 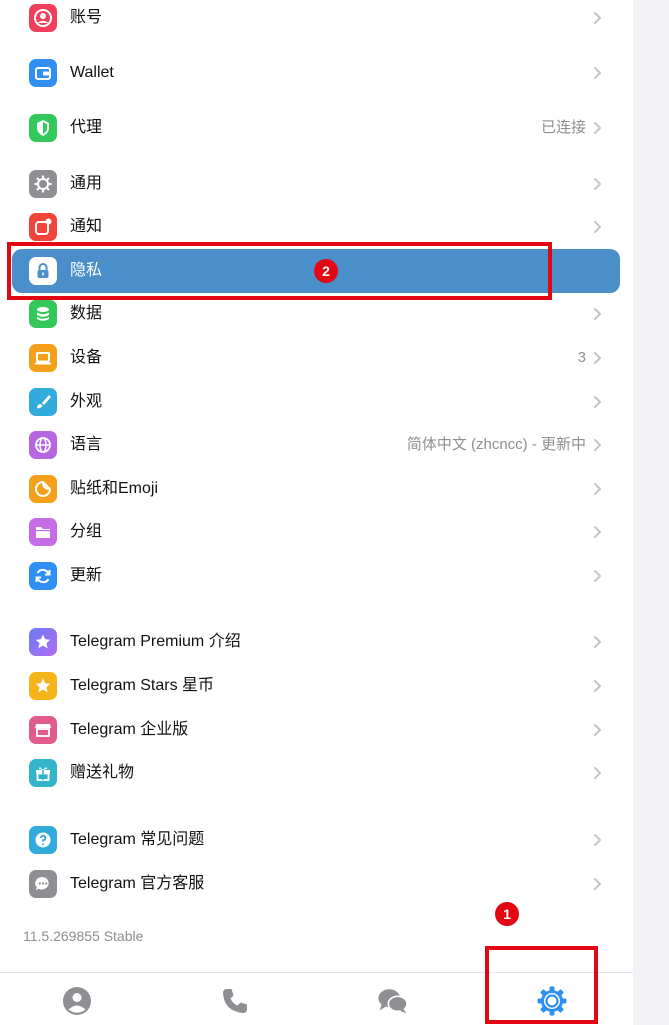 What do you see at coordinates (316, 445) in the screenshot?
I see `settings-item-language: 语言 简体中文 (zhcncc) - 更新中` at bounding box center [316, 445].